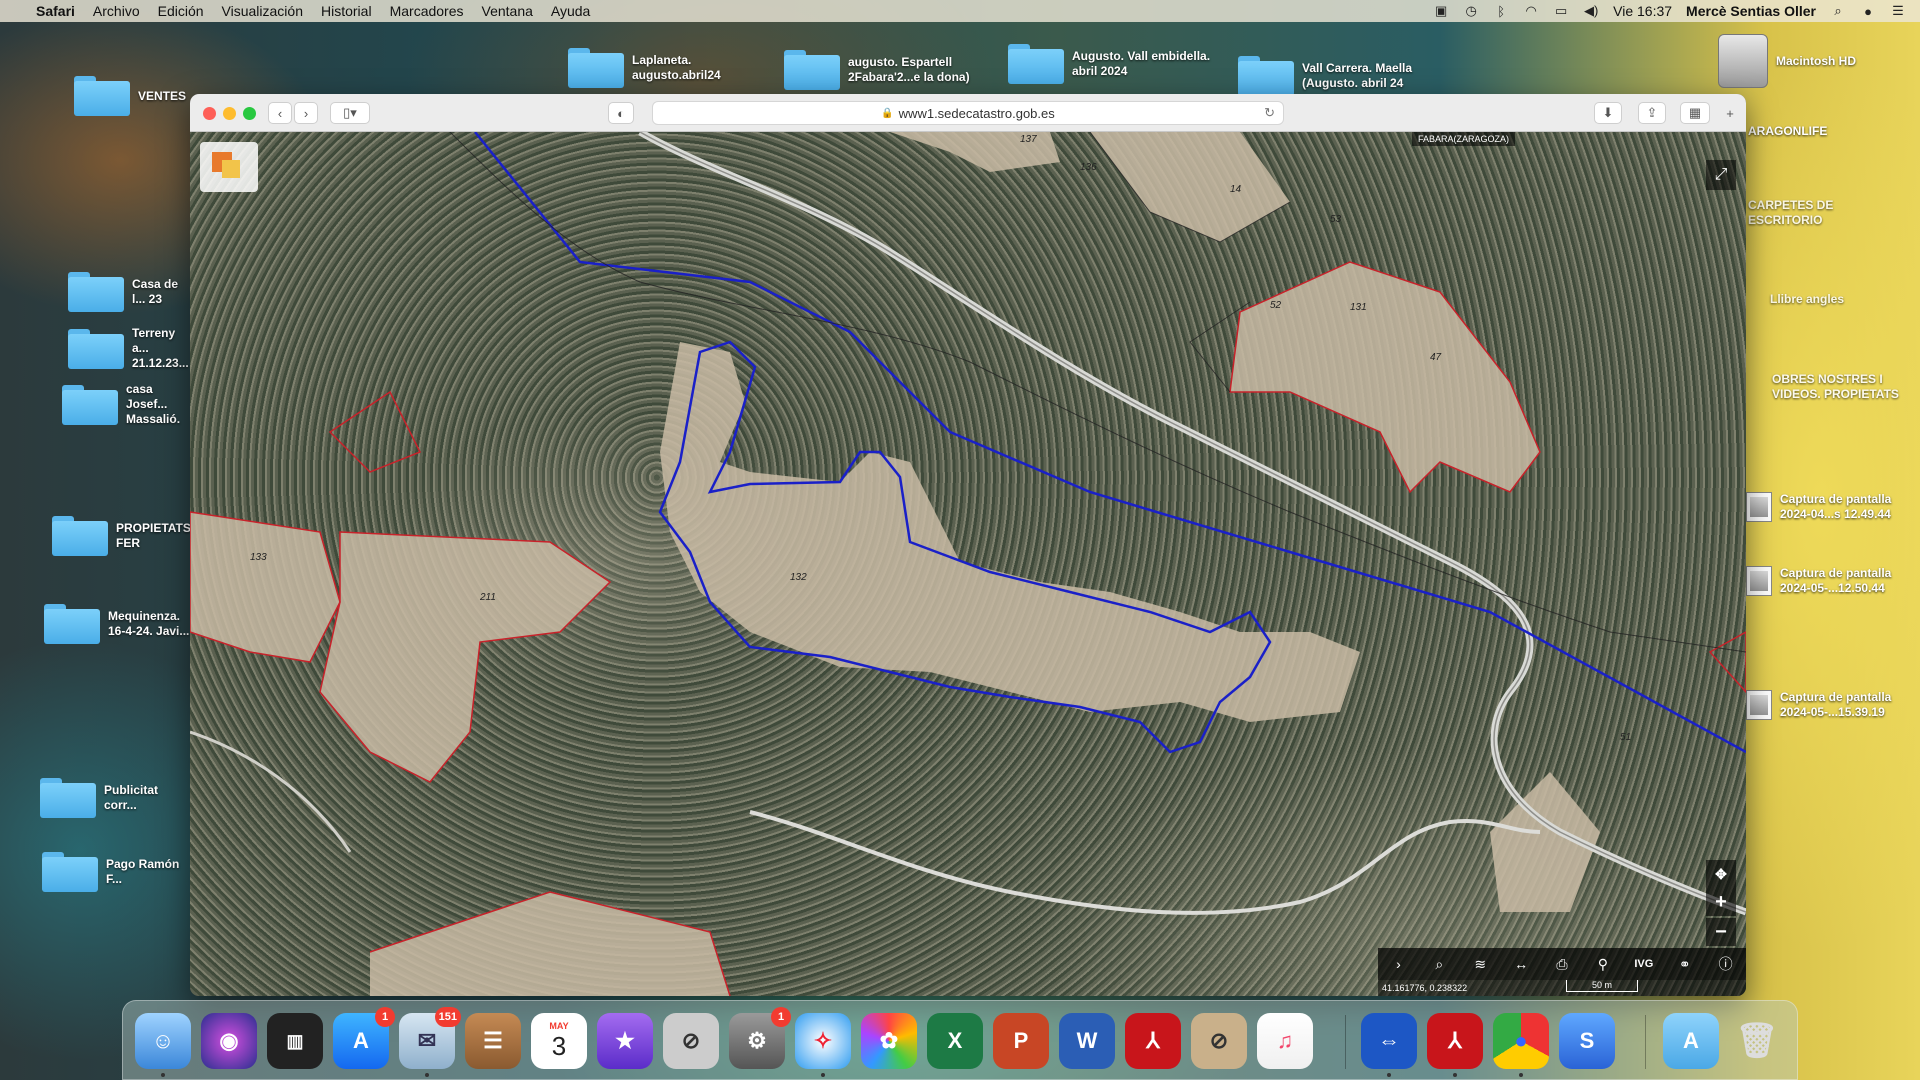  What do you see at coordinates (570, 11) in the screenshot?
I see `menu-ayuda: Ayuda` at bounding box center [570, 11].